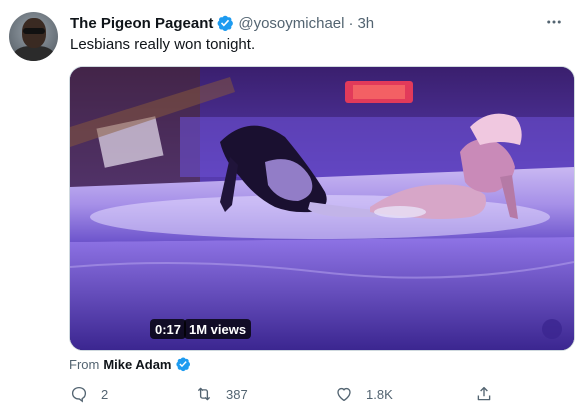  What do you see at coordinates (237, 394) in the screenshot?
I see `retweet-count: 387` at bounding box center [237, 394].